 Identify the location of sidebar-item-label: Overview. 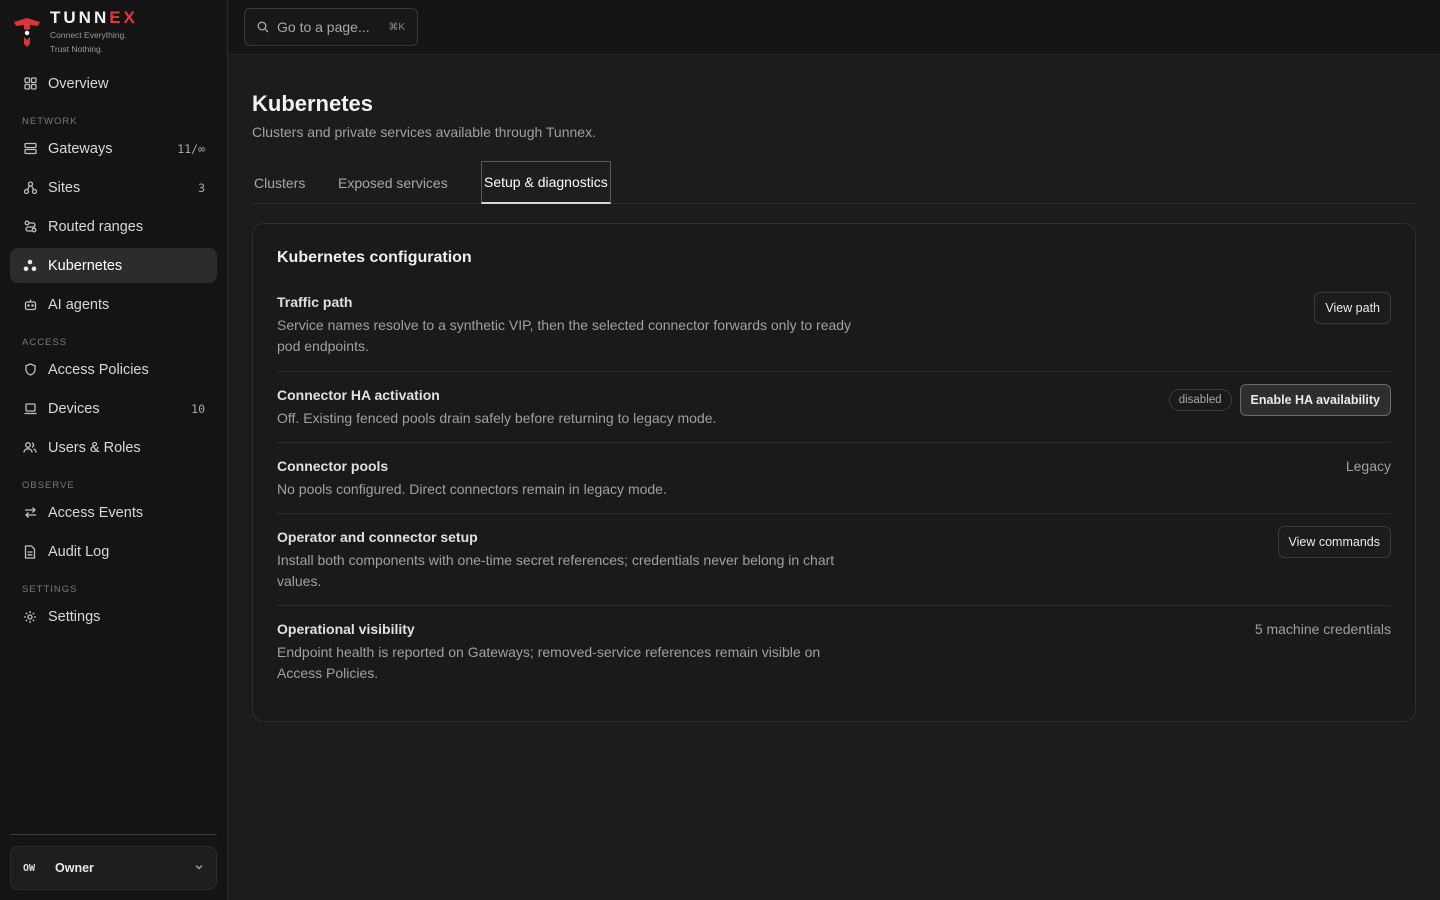
(78, 83).